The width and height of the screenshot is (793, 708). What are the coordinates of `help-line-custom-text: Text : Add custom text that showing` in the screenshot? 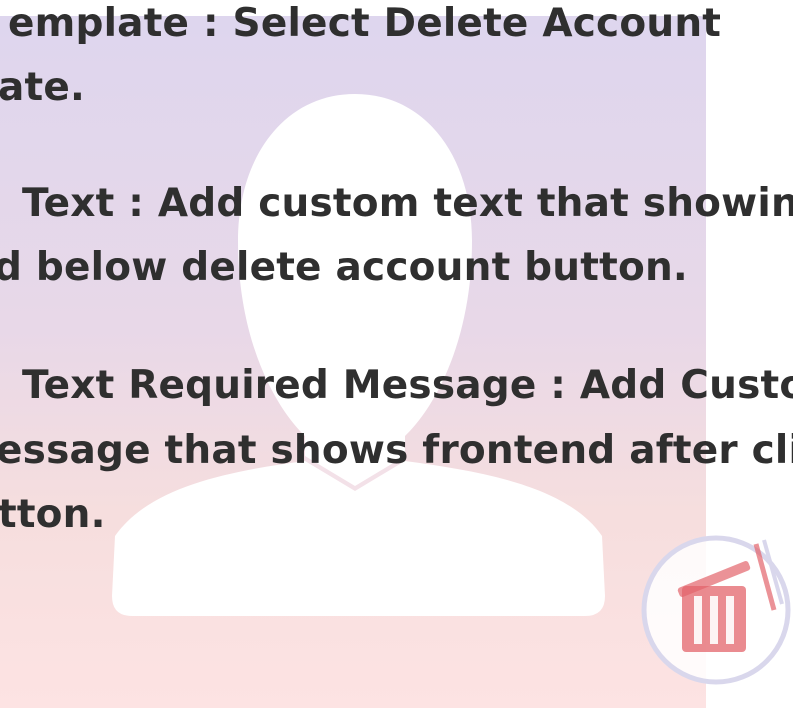 It's located at (407, 203).